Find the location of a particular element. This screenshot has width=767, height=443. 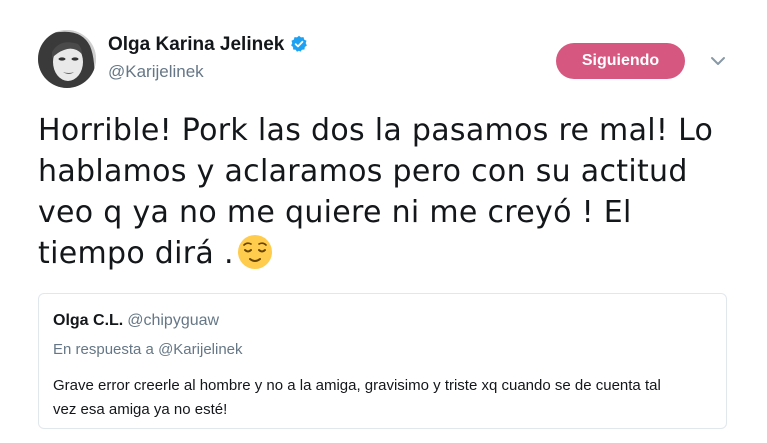

relieved-face-emoji-icon is located at coordinates (255, 257).